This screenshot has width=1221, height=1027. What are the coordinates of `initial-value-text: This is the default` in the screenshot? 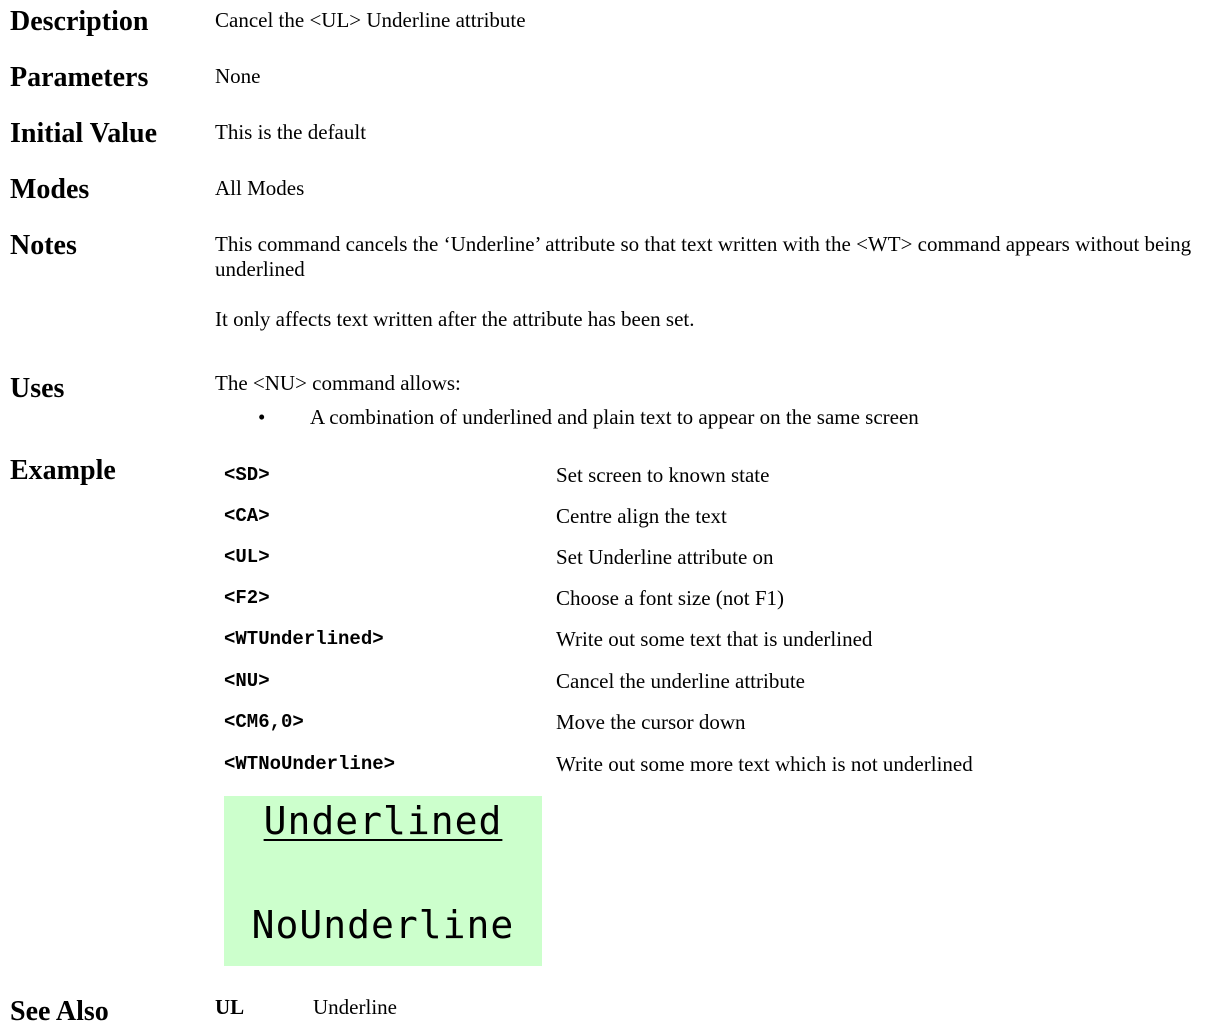 It's located at (291, 132).